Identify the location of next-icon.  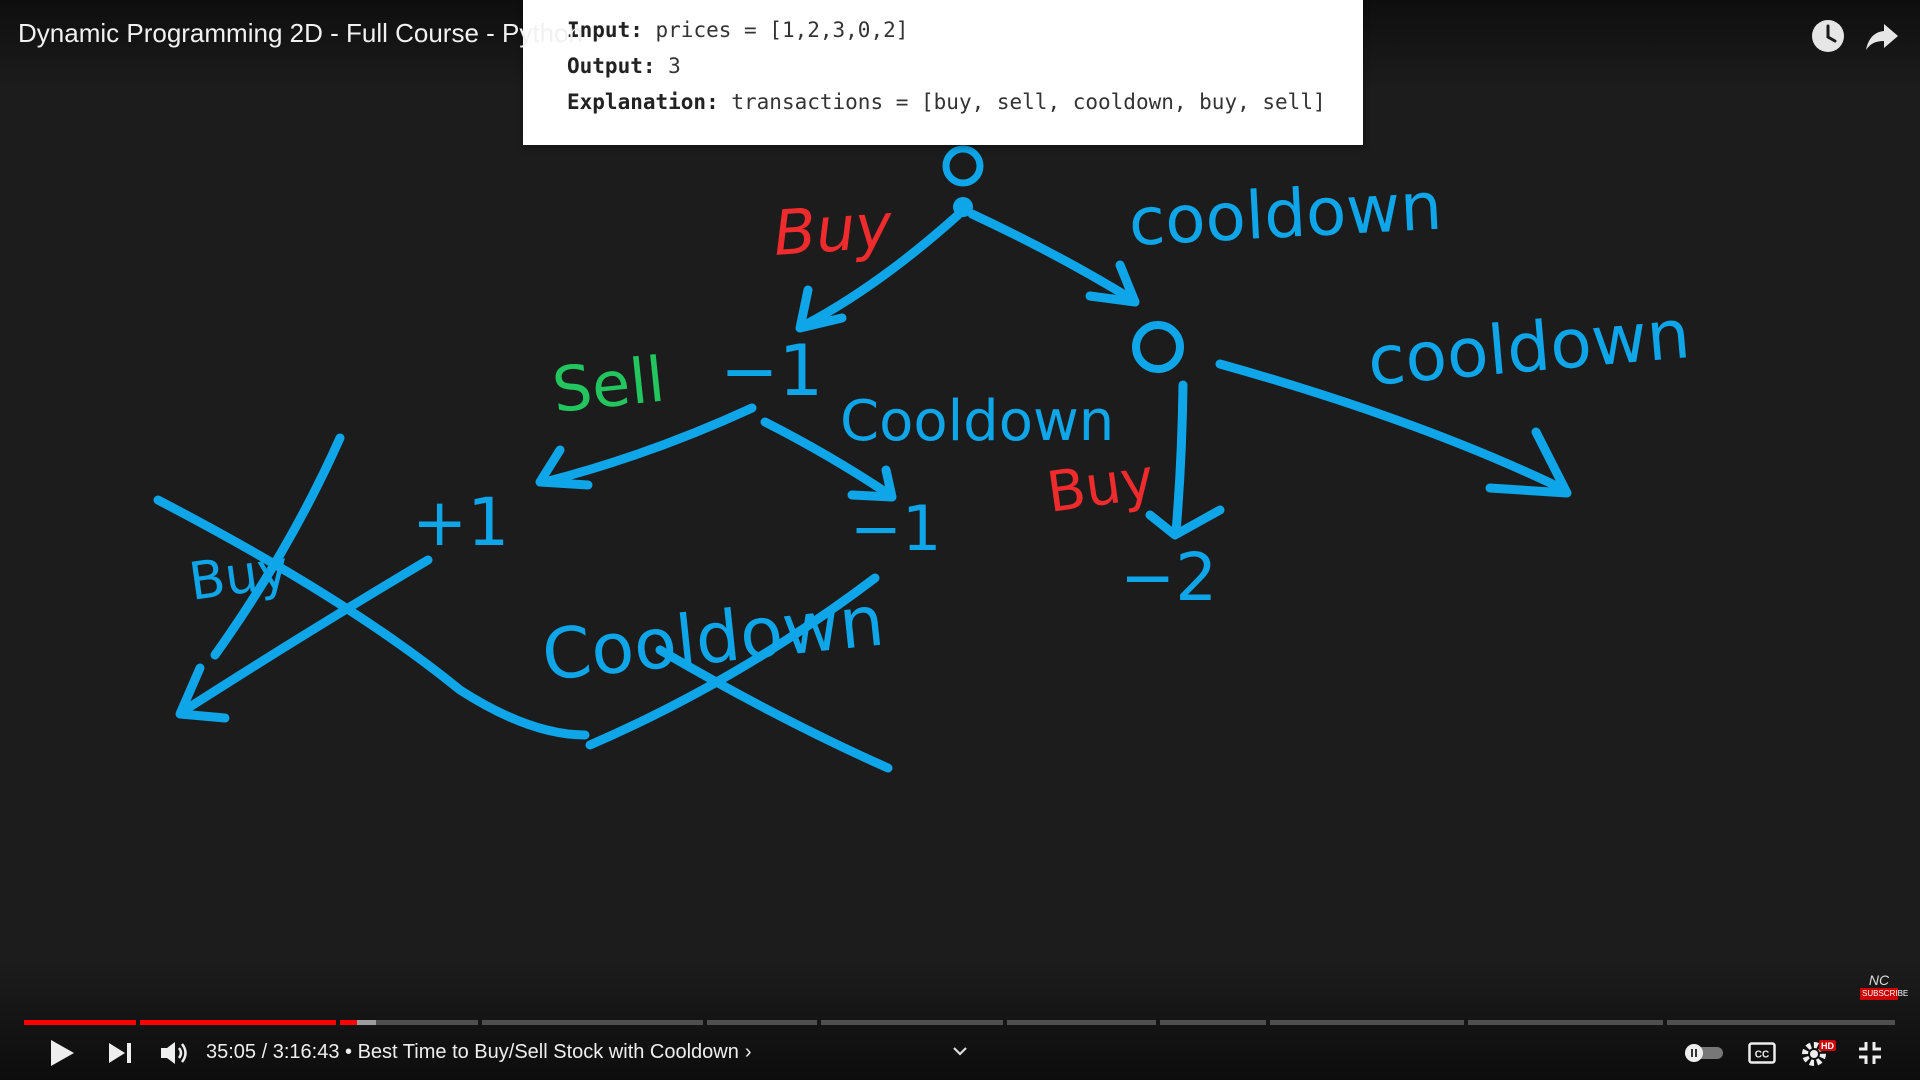
(120, 1053).